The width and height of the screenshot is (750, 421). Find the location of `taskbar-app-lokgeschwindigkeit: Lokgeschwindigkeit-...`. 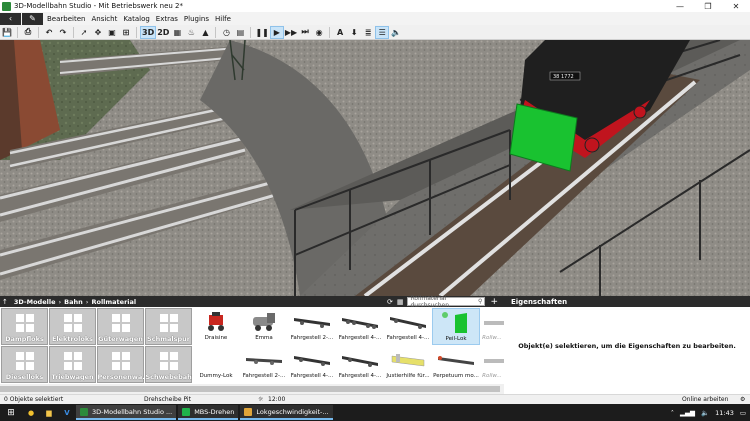

taskbar-app-lokgeschwindigkeit: Lokgeschwindigkeit-... is located at coordinates (286, 412).